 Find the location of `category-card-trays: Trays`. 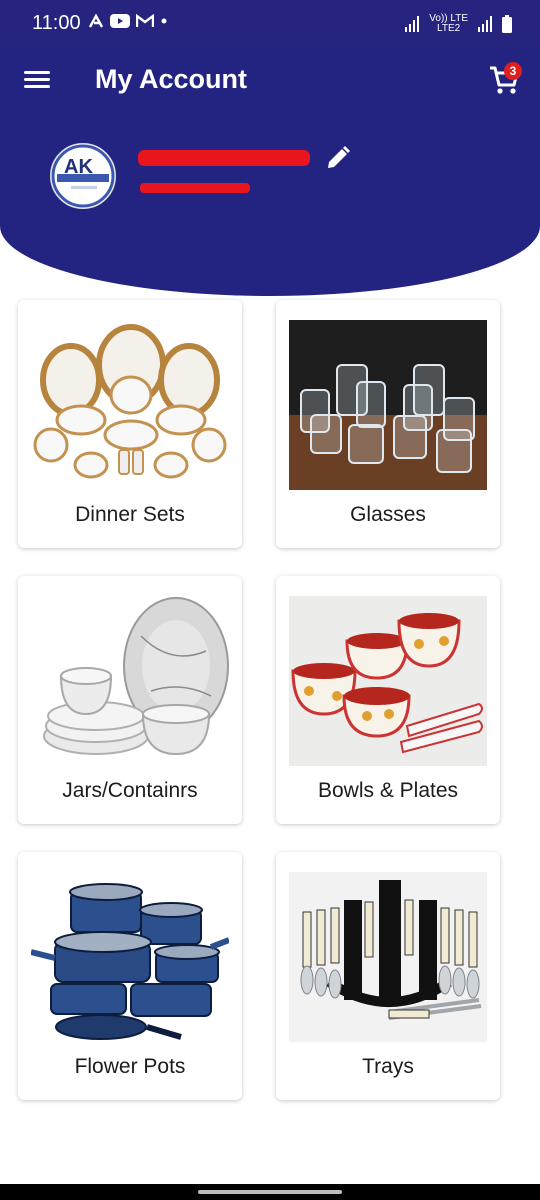

category-card-trays: Trays is located at coordinates (388, 976).